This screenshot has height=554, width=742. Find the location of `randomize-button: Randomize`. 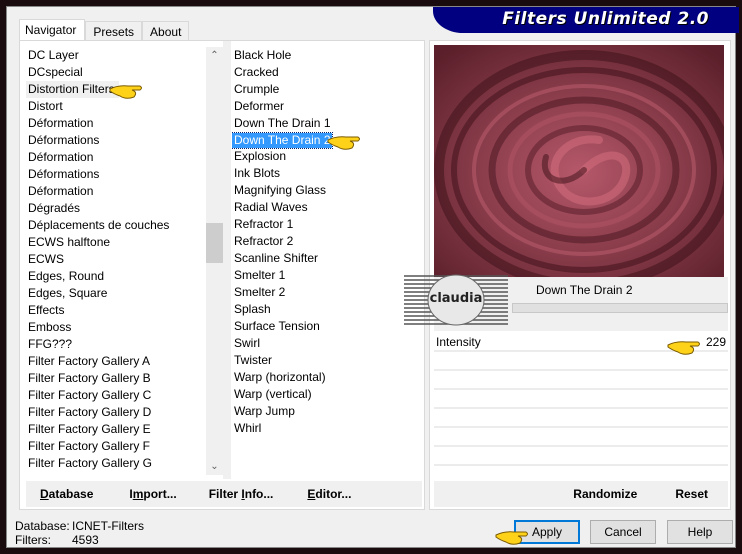

randomize-button: Randomize is located at coordinates (605, 494).